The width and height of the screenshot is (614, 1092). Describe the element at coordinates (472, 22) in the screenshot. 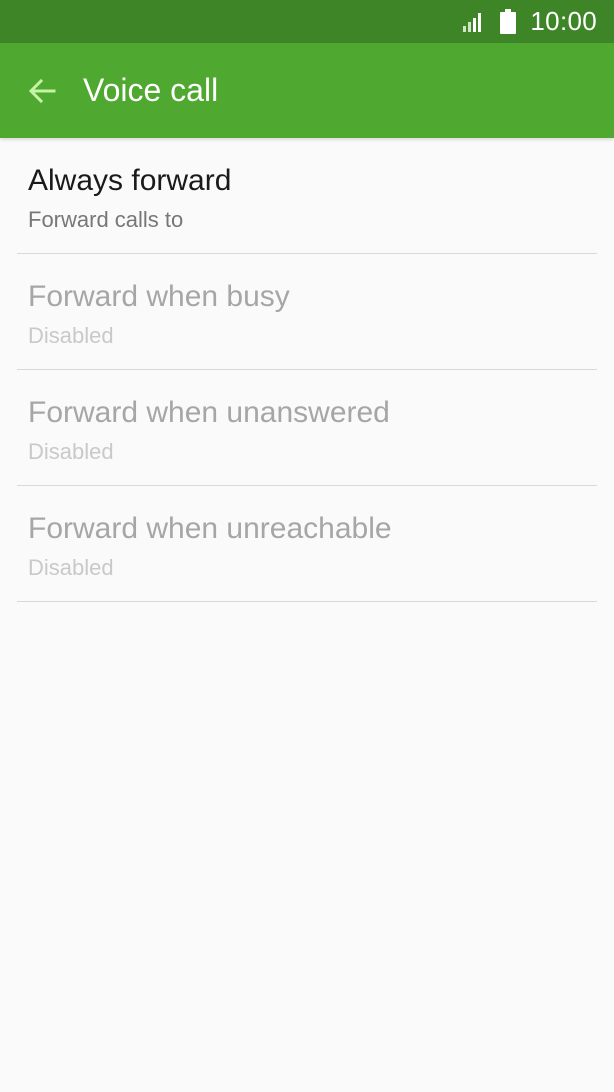

I see `signal-icon` at that location.